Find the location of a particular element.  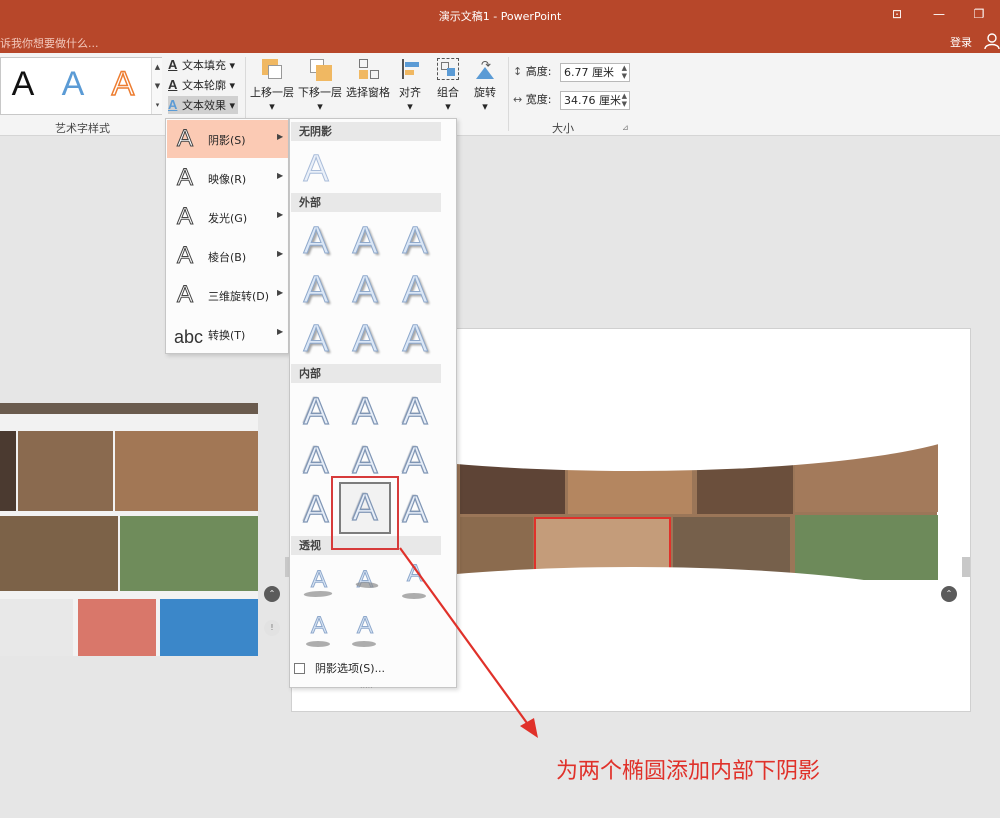

shadow-option-outer-4: A is located at coordinates (316, 290).